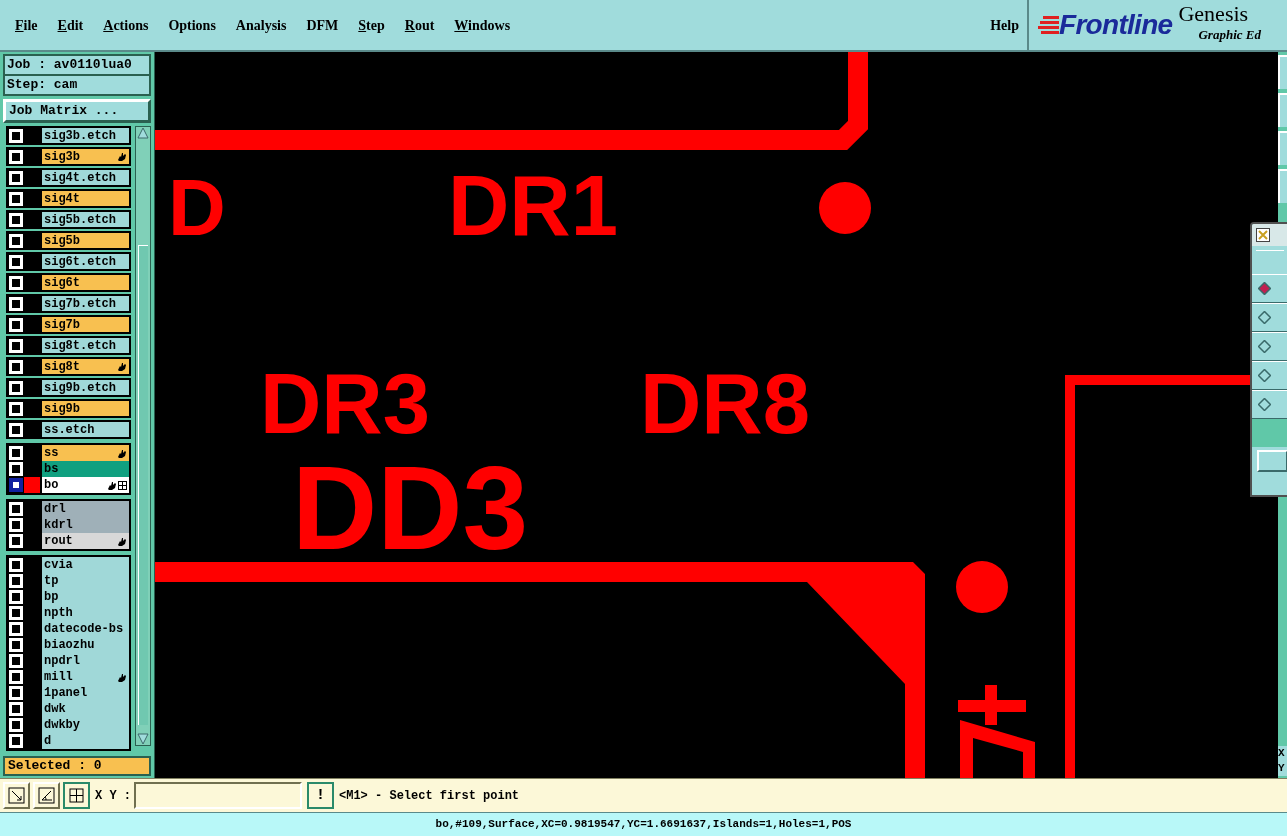 The image size is (1287, 836). Describe the element at coordinates (85, 525) in the screenshot. I see `layer-name: kdrl` at that location.